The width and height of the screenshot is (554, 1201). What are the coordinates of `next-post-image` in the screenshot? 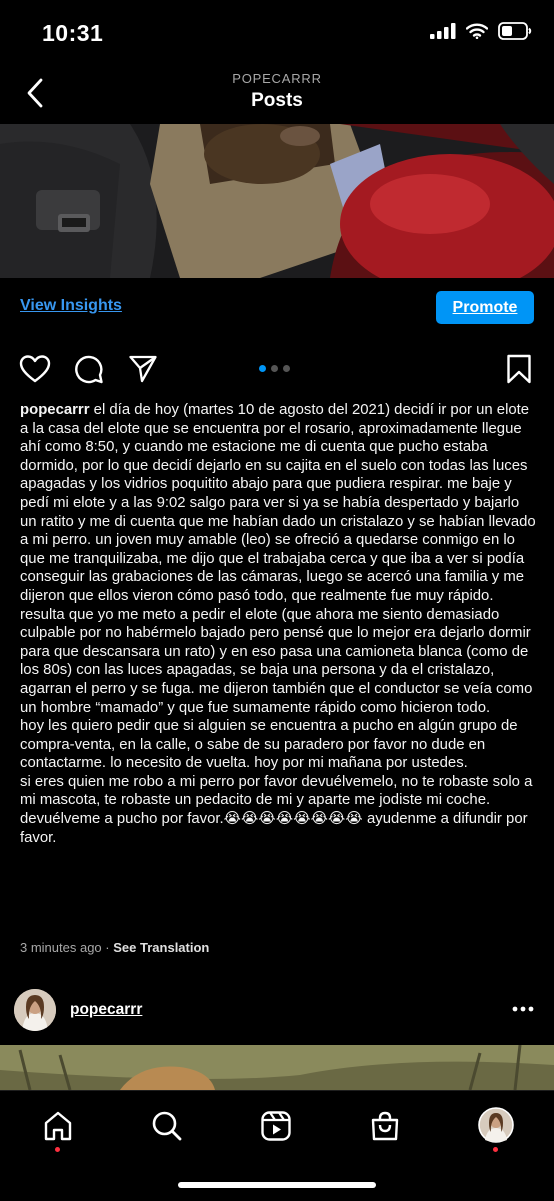 It's located at (277, 1067).